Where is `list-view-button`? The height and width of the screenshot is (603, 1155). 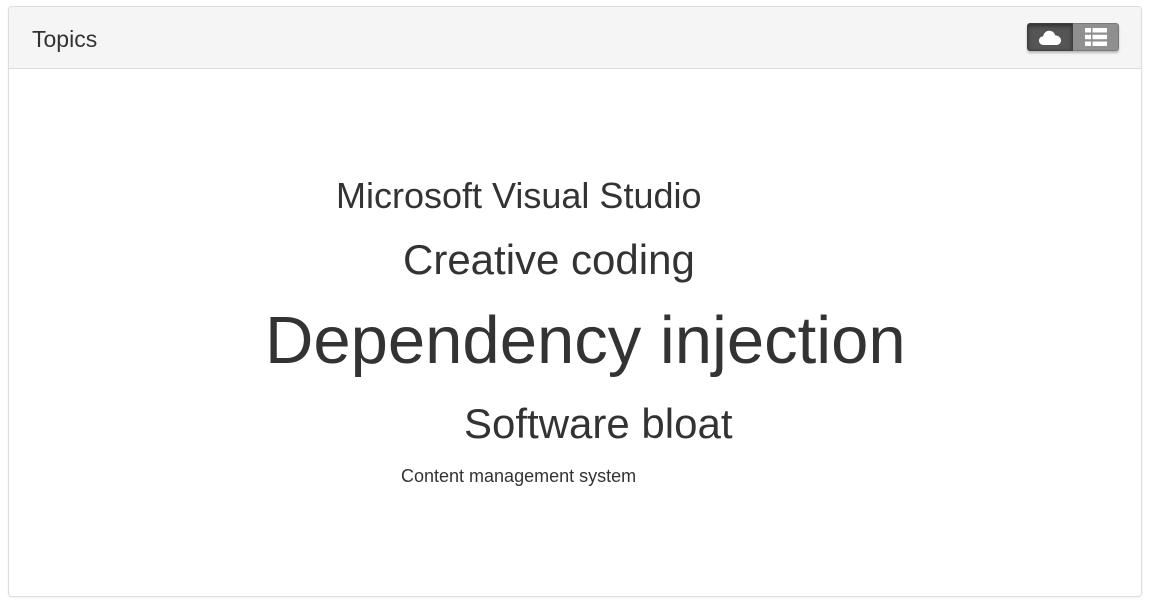
list-view-button is located at coordinates (1096, 37).